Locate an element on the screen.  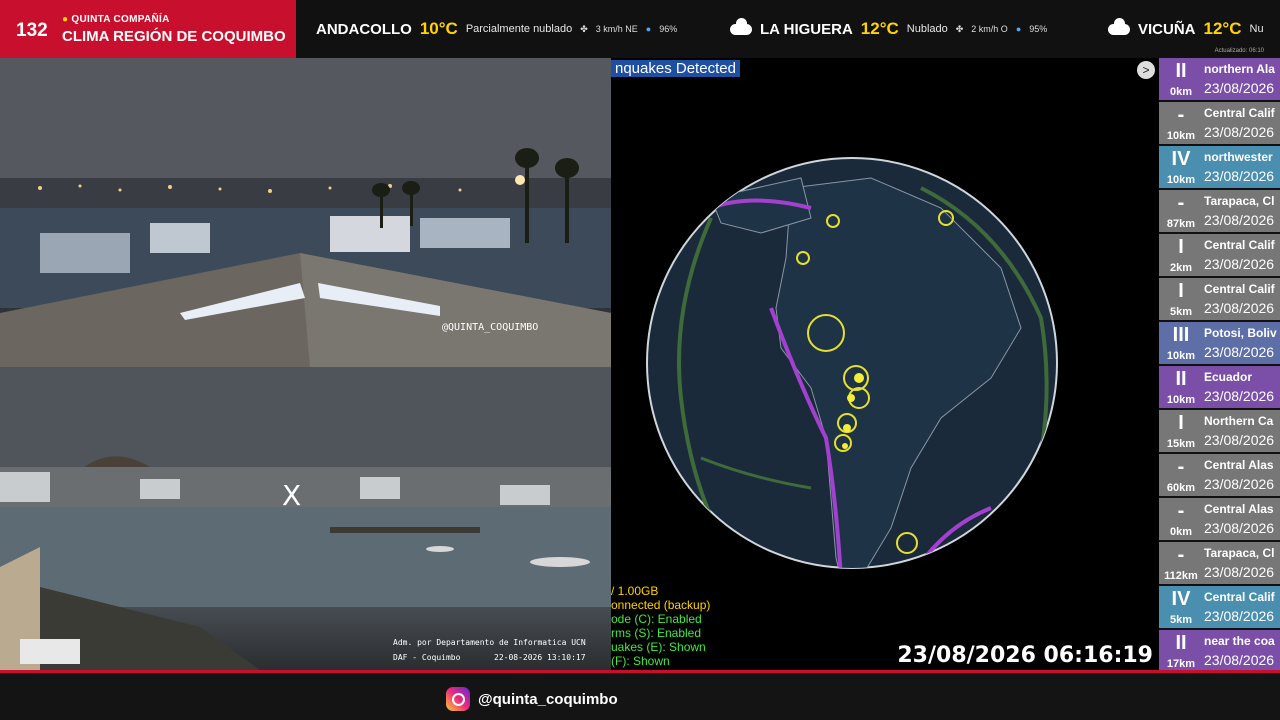
social-handle-text: @quinta_coquimbo is located at coordinates (548, 699).